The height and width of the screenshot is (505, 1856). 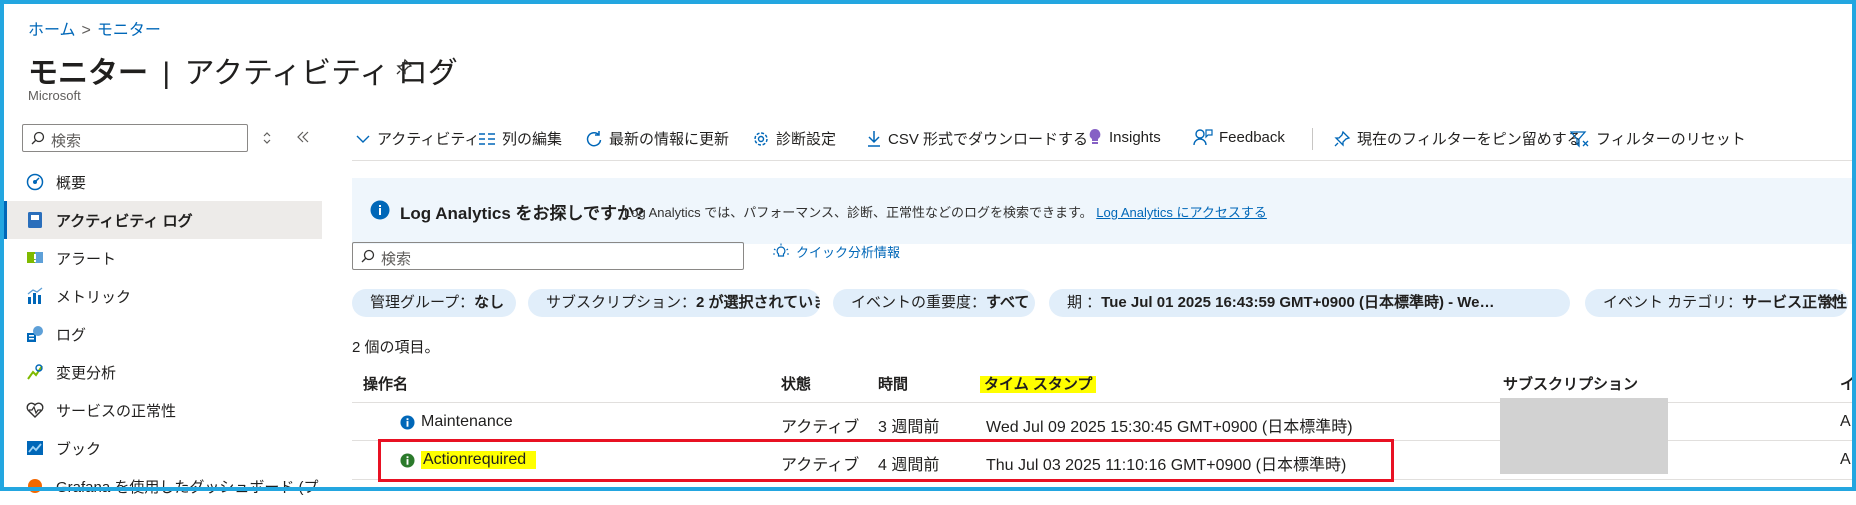 I want to click on row-operation-cell: Maintenance, so click(x=456, y=422).